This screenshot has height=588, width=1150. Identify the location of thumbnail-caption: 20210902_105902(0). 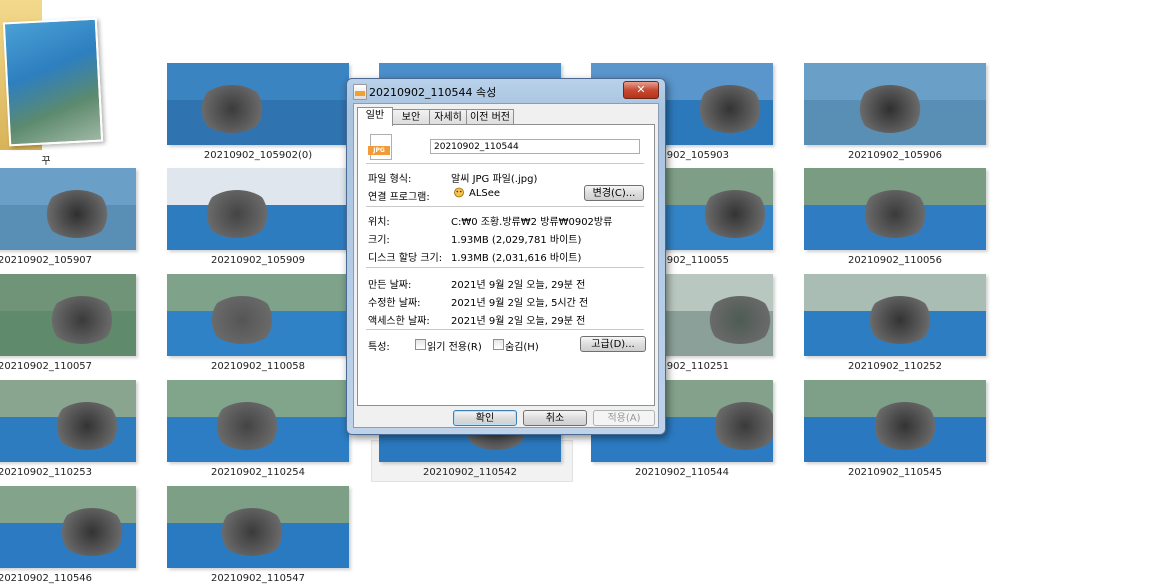
(258, 155).